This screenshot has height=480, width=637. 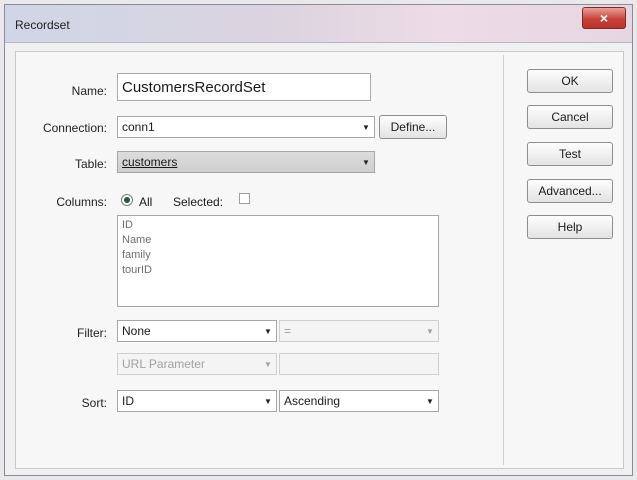 I want to click on close-button: ×, so click(x=604, y=18).